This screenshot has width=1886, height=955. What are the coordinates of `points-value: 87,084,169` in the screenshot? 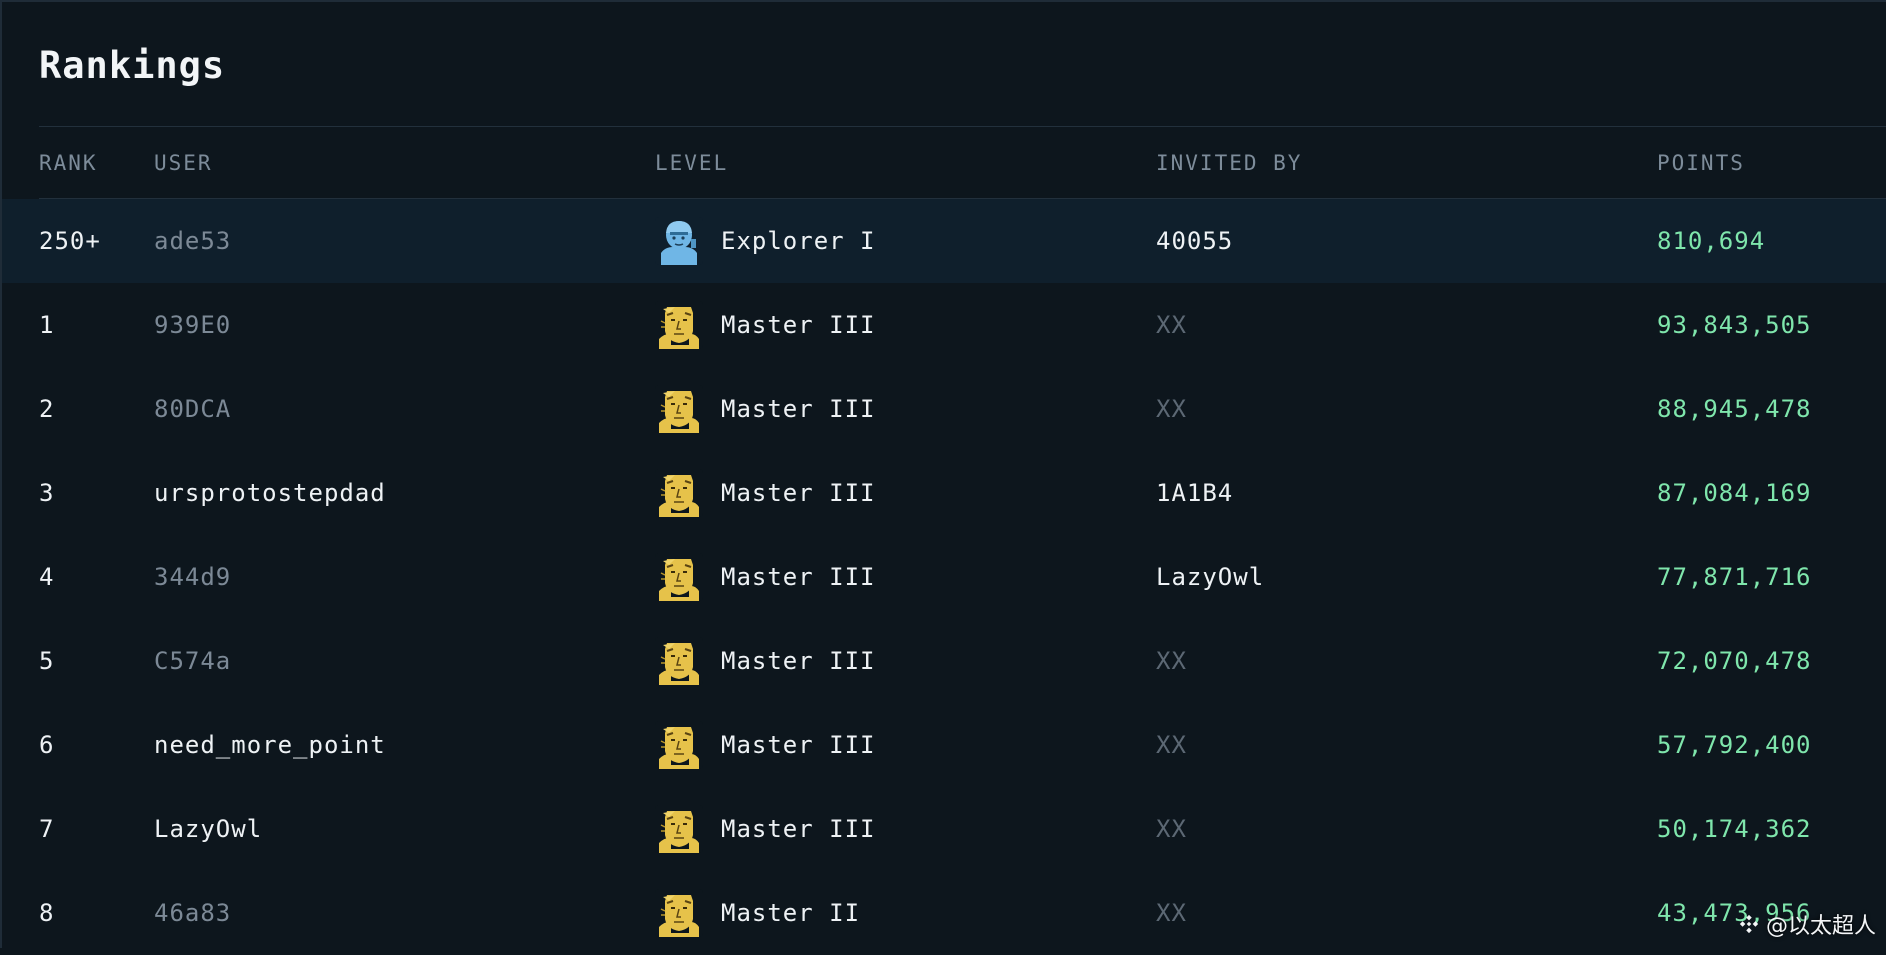 It's located at (1734, 493).